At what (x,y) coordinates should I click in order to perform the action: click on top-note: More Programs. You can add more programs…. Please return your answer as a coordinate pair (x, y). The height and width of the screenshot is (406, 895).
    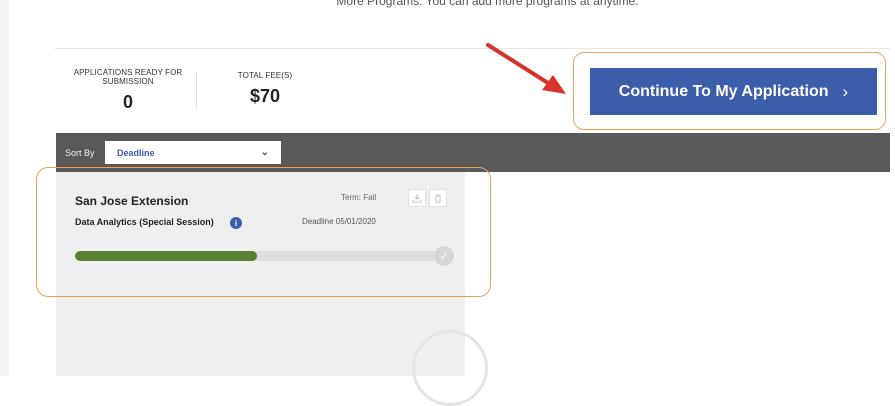
    Looking at the image, I should click on (487, 4).